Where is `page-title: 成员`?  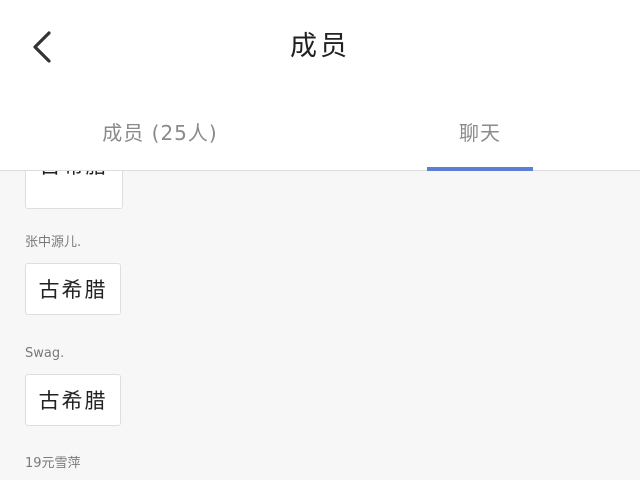
page-title: 成员 is located at coordinates (320, 46).